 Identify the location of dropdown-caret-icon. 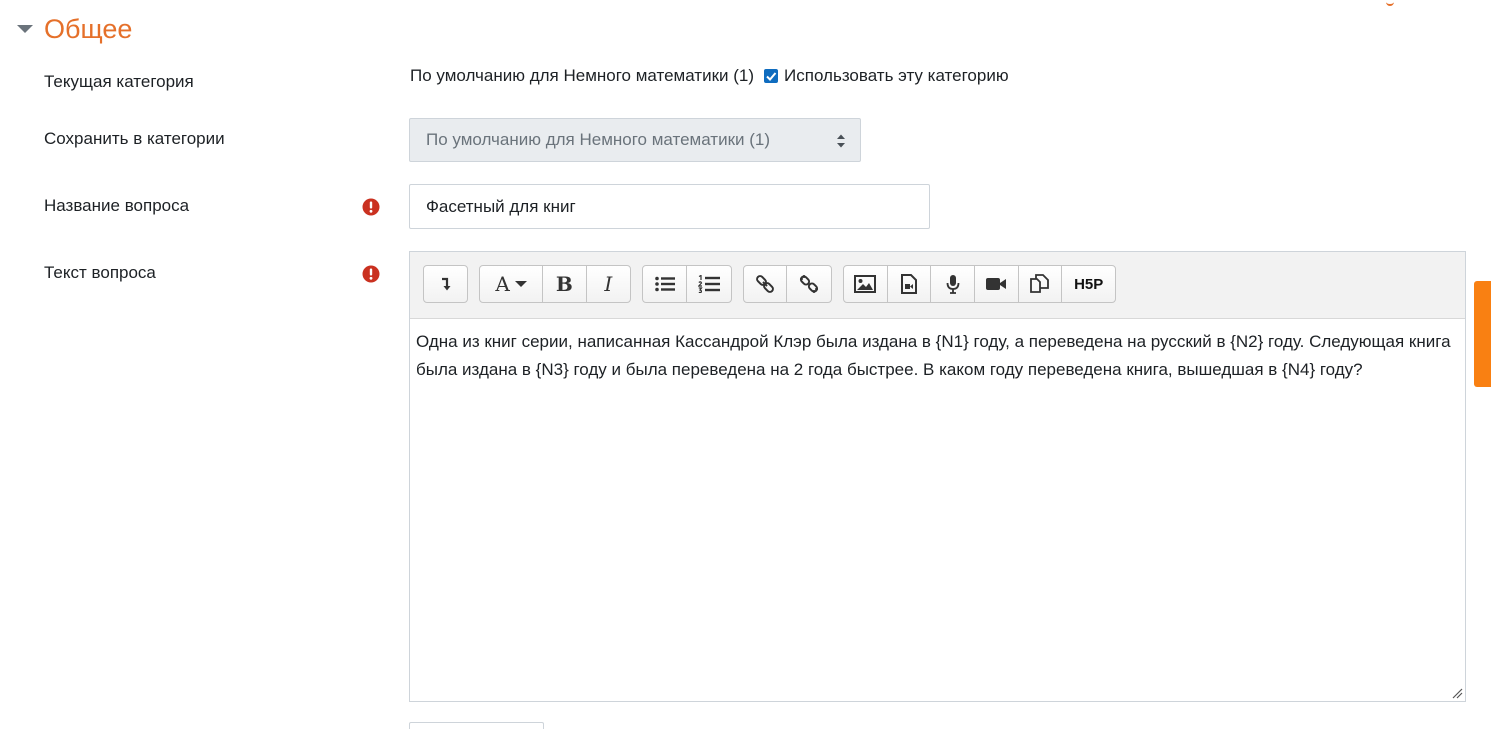
(520, 284).